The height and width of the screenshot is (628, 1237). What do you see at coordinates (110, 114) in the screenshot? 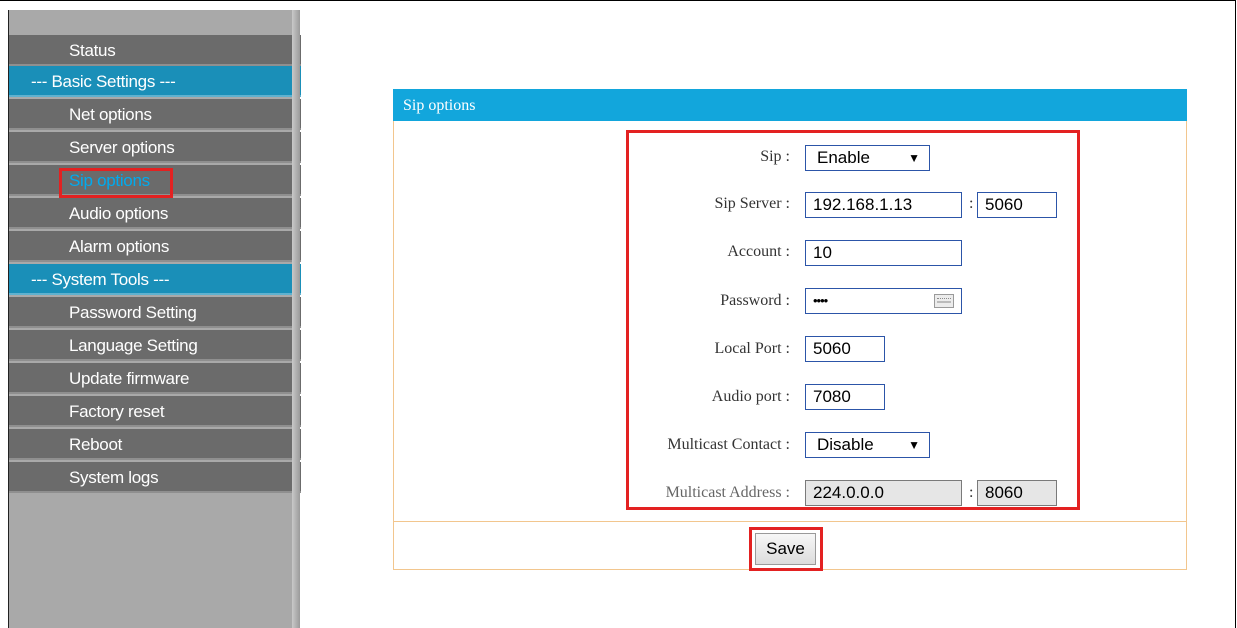
I see `sidebar-item-label: Net options` at bounding box center [110, 114].